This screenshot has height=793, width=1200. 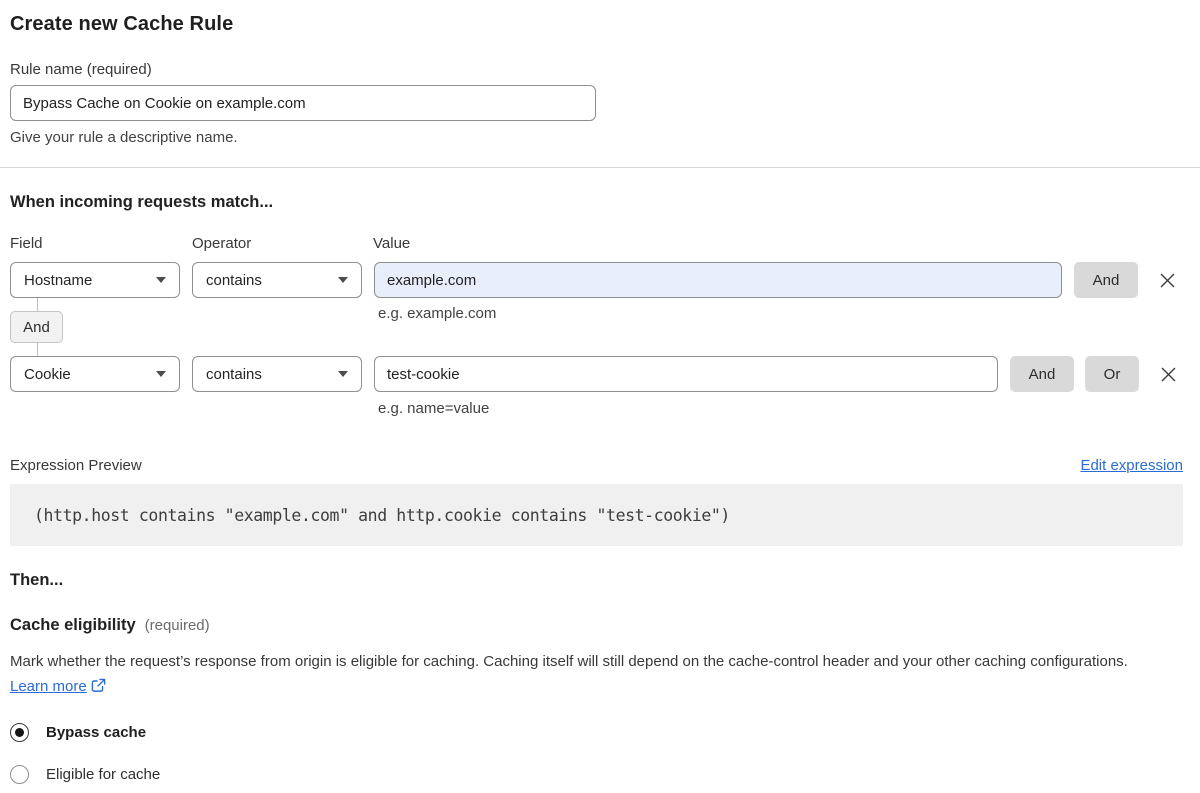 What do you see at coordinates (277, 280) in the screenshot?
I see `operator-select-1: contains` at bounding box center [277, 280].